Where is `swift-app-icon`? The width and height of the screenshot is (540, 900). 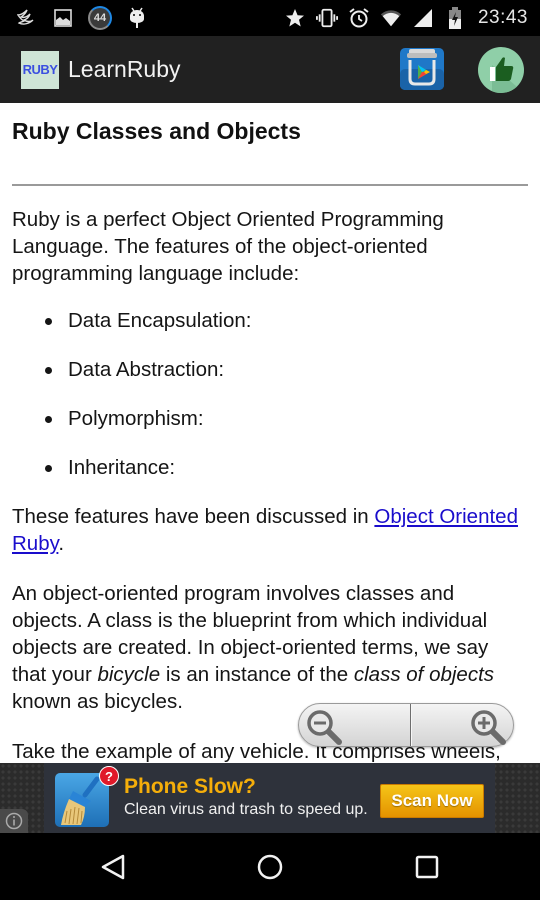
swift-app-icon is located at coordinates (27, 18).